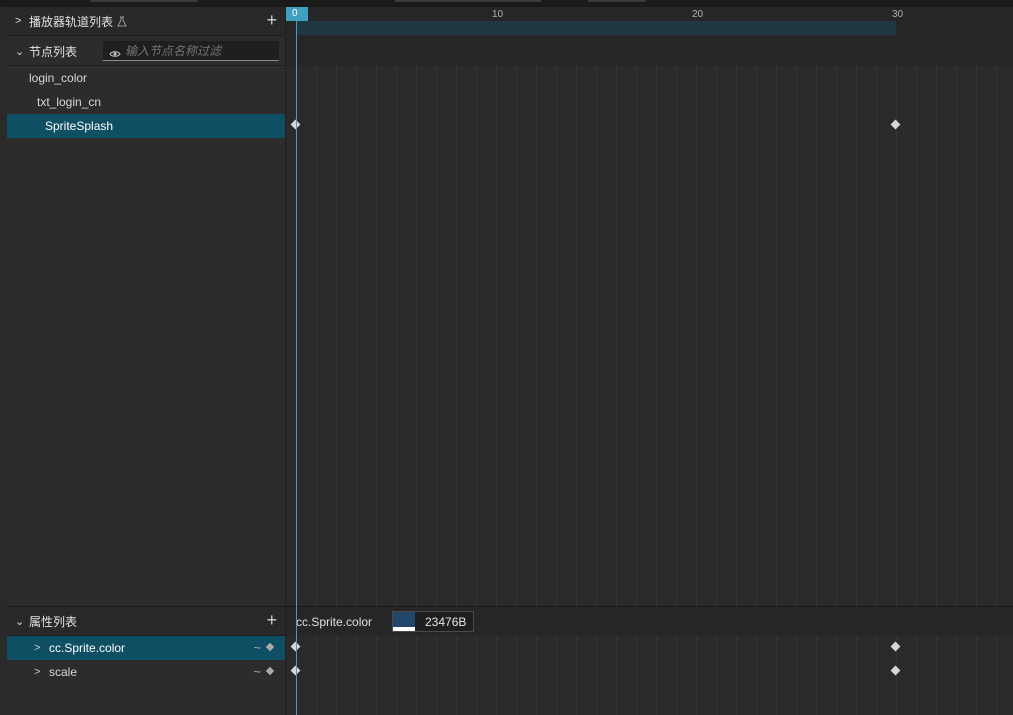  Describe the element at coordinates (146, 102) in the screenshot. I see `node-item-txt-login-cn: txt_login_cn` at that location.